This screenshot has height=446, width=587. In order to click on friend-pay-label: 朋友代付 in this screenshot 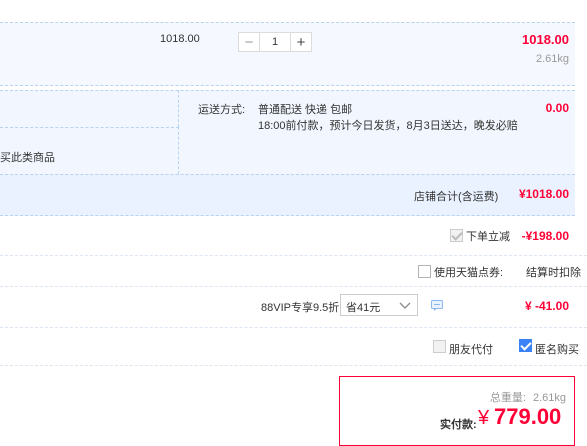, I will do `click(471, 350)`.